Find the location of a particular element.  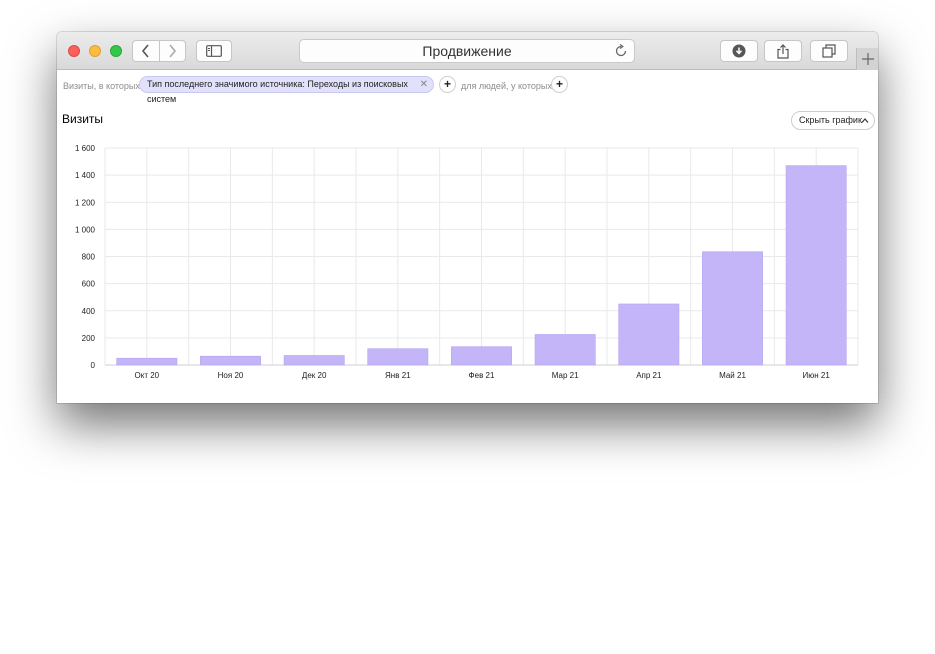

x-tick-label: Июн 21 is located at coordinates (817, 375).